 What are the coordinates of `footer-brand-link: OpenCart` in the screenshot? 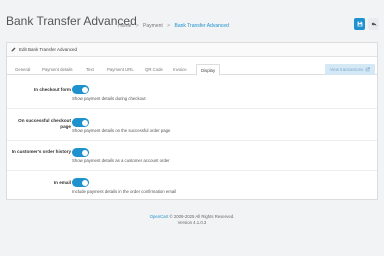 It's located at (159, 216).